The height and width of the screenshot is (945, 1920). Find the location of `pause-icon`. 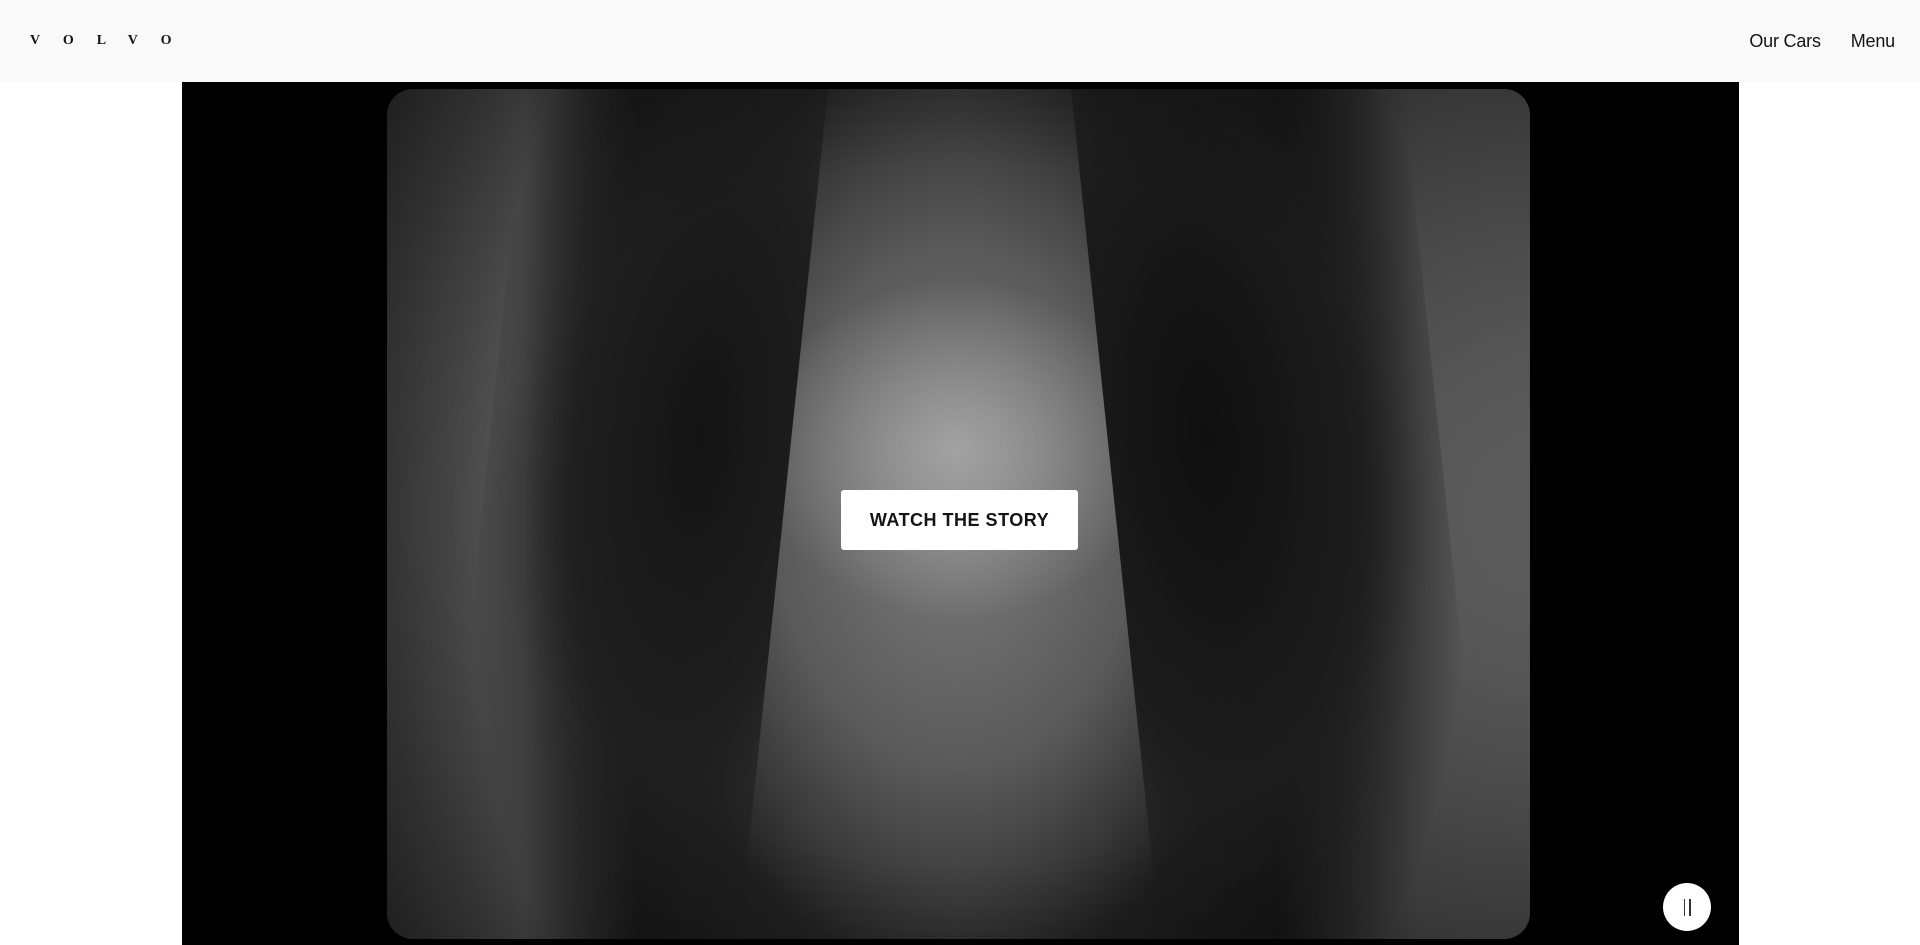

pause-icon is located at coordinates (1687, 907).